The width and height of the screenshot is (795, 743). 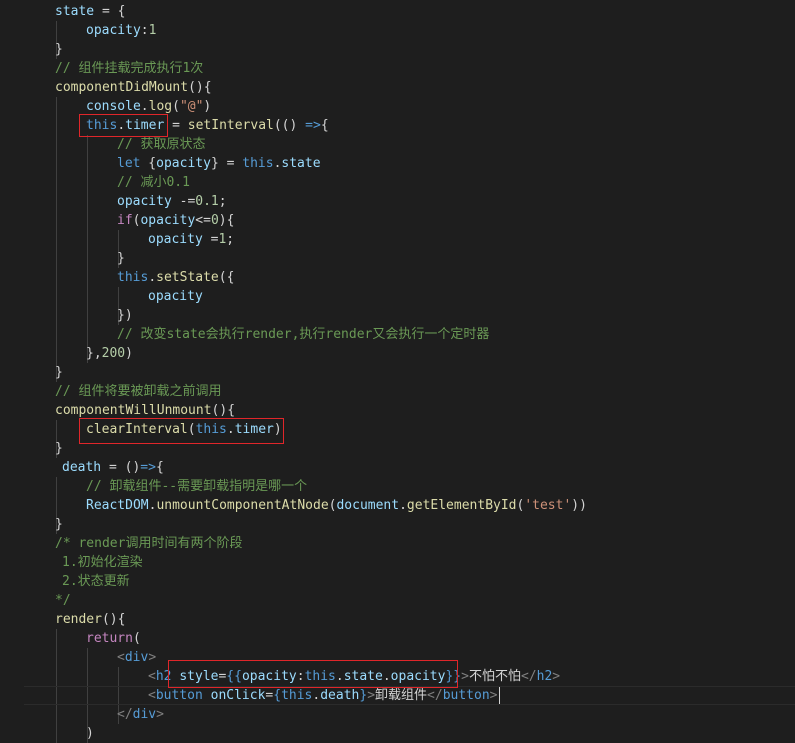 I want to click on code-line: componentDidMount(){, so click(x=397, y=87).